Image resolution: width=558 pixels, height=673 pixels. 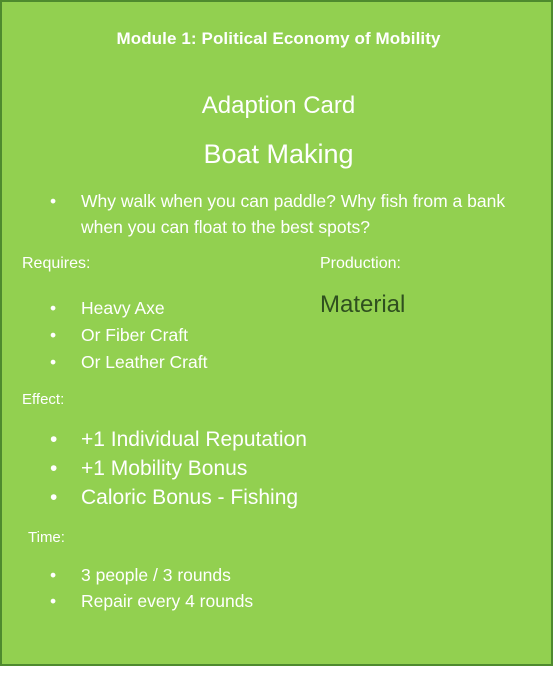 What do you see at coordinates (190, 497) in the screenshot?
I see `effect-item: Caloric Bonus - Fishing` at bounding box center [190, 497].